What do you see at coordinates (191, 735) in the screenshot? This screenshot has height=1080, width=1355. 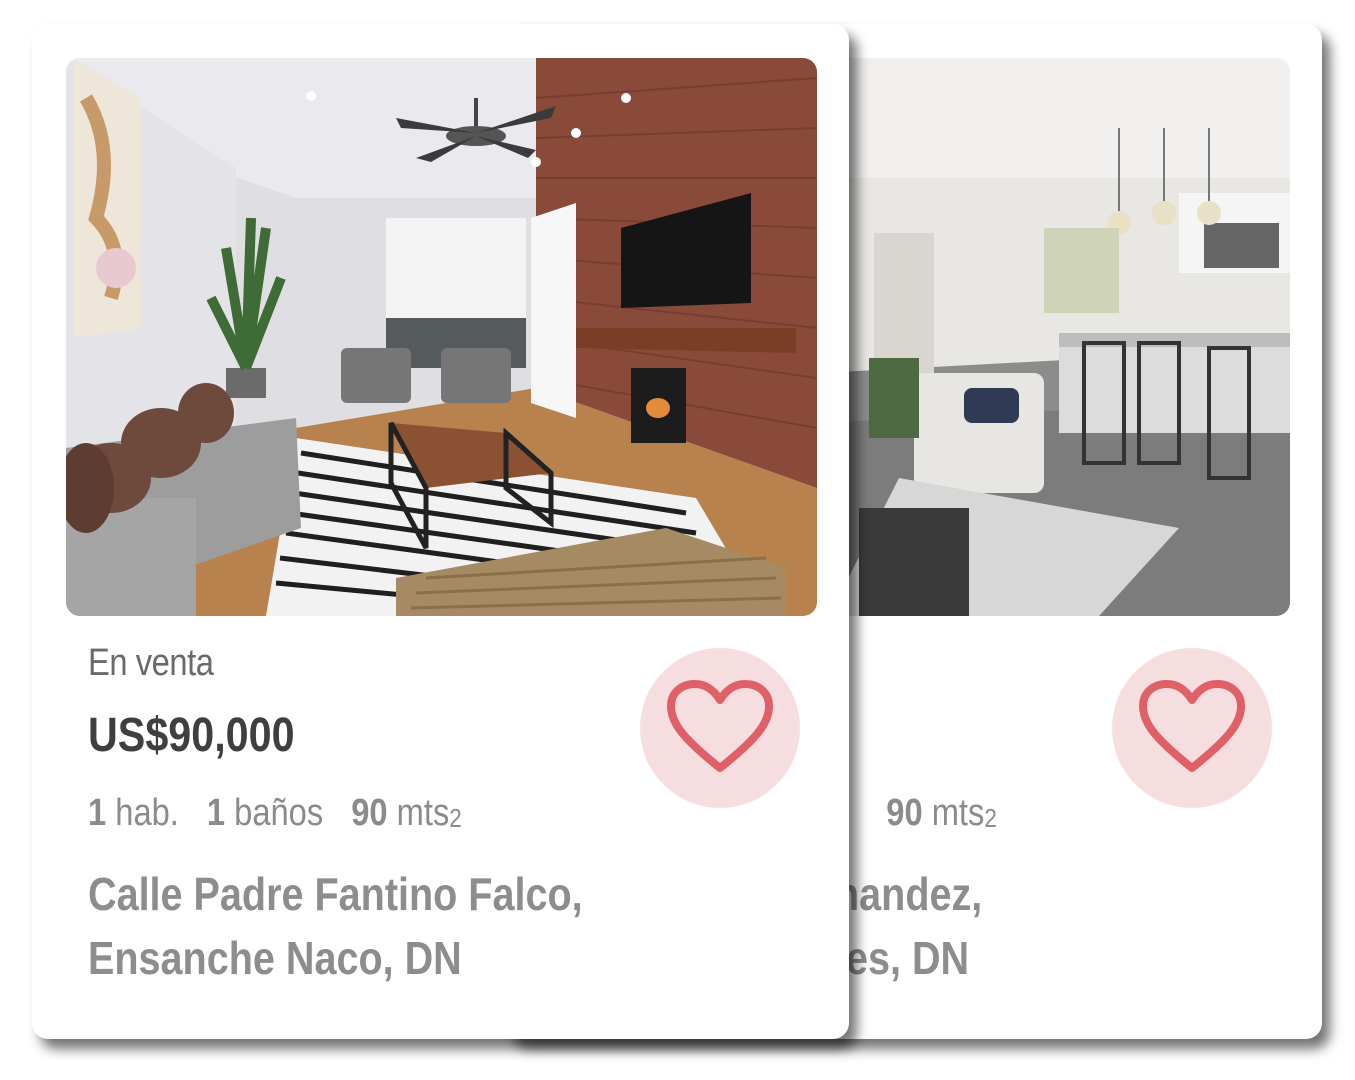 I see `listing-price: US$90,000` at bounding box center [191, 735].